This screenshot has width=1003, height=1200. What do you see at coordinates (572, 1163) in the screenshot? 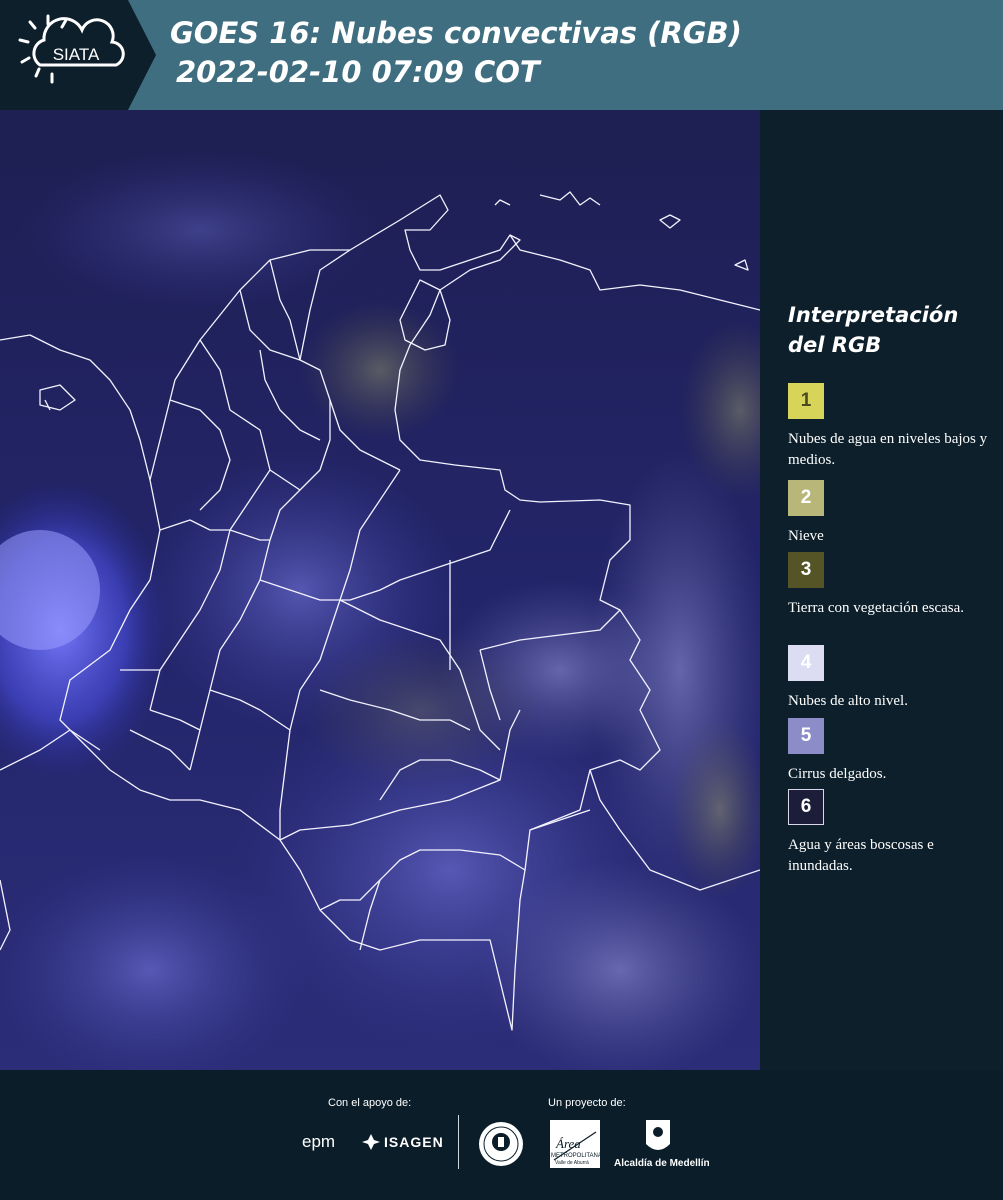
I see `area-logo-sub2: Valle de Aburrá` at bounding box center [572, 1163].